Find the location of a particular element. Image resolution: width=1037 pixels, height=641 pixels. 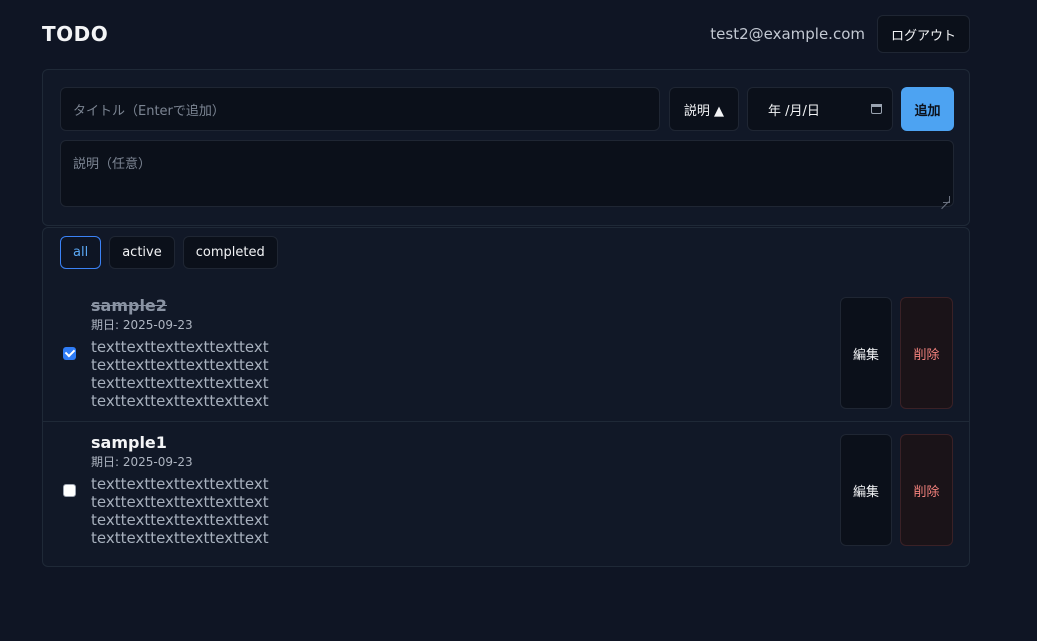

header-user-area: test2@example.com ログアウト is located at coordinates (840, 34).